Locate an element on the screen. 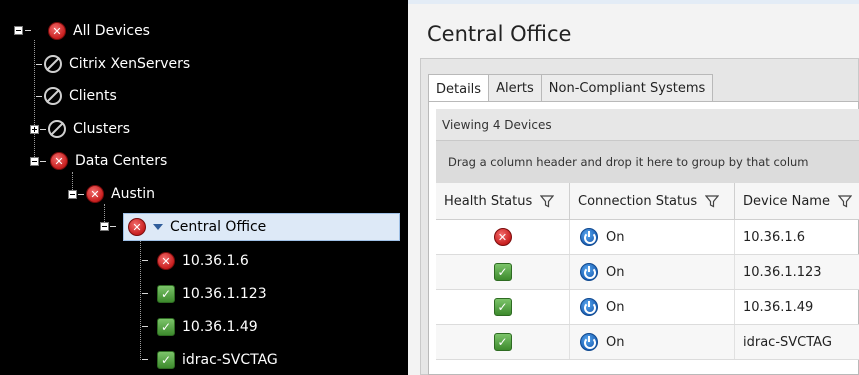 The height and width of the screenshot is (375, 859). page-title: Central Office is located at coordinates (499, 34).